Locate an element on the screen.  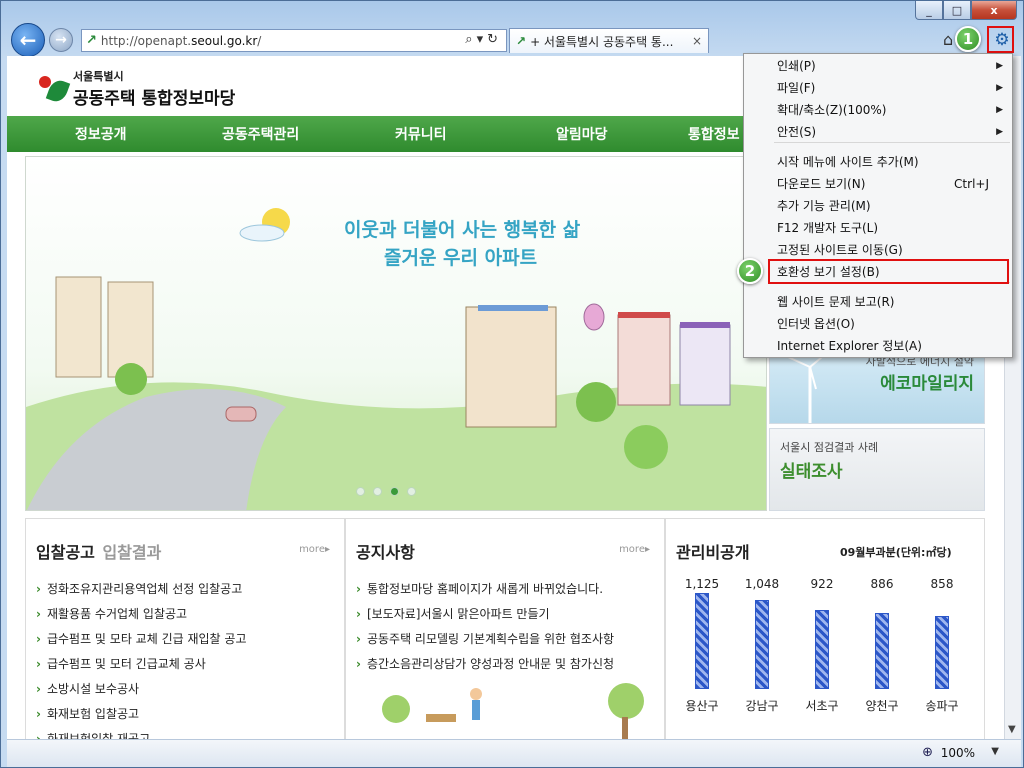
menu-item: F12 개발자 도구(L) is located at coordinates (878, 228).